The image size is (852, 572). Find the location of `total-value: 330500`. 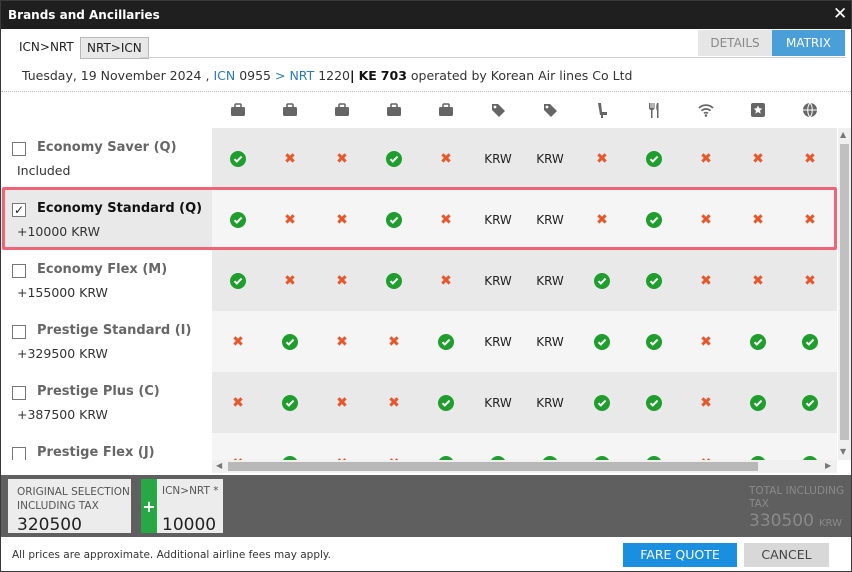

total-value: 330500 is located at coordinates (781, 521).